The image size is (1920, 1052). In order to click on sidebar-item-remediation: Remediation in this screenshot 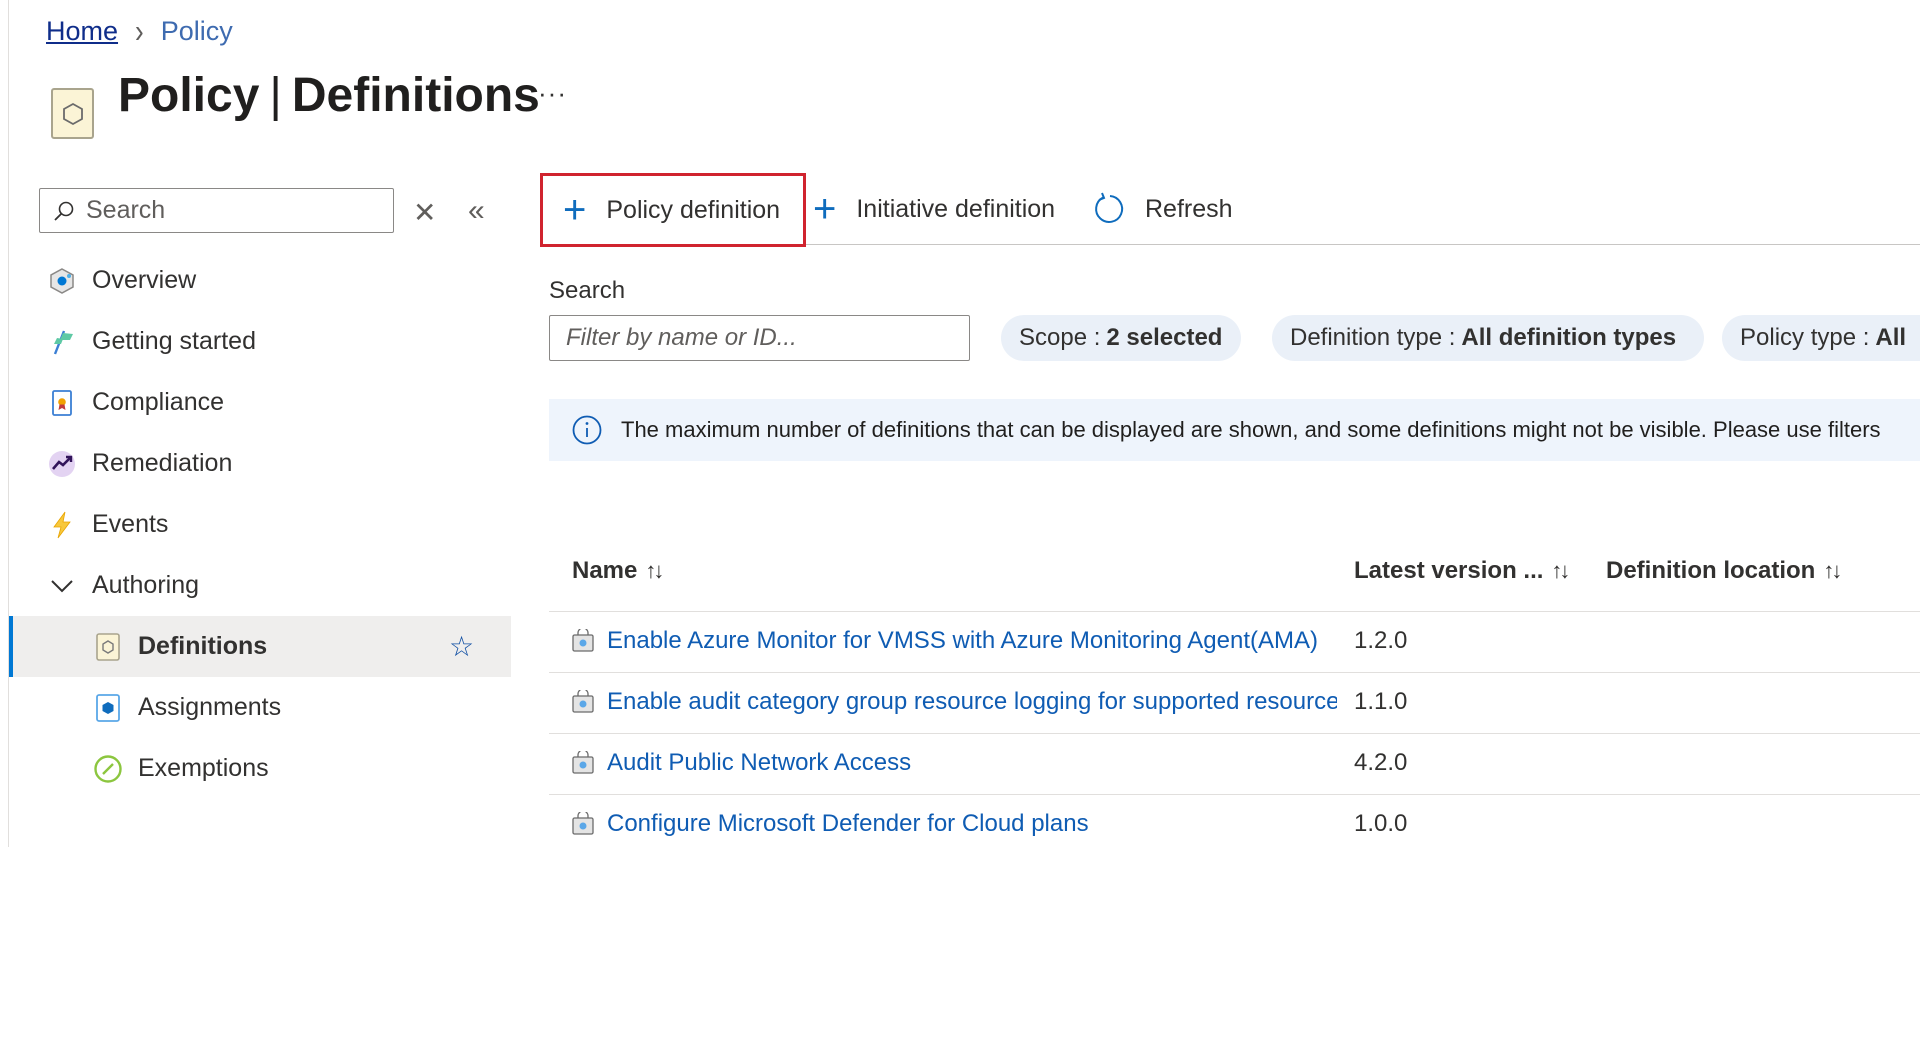, I will do `click(260, 463)`.